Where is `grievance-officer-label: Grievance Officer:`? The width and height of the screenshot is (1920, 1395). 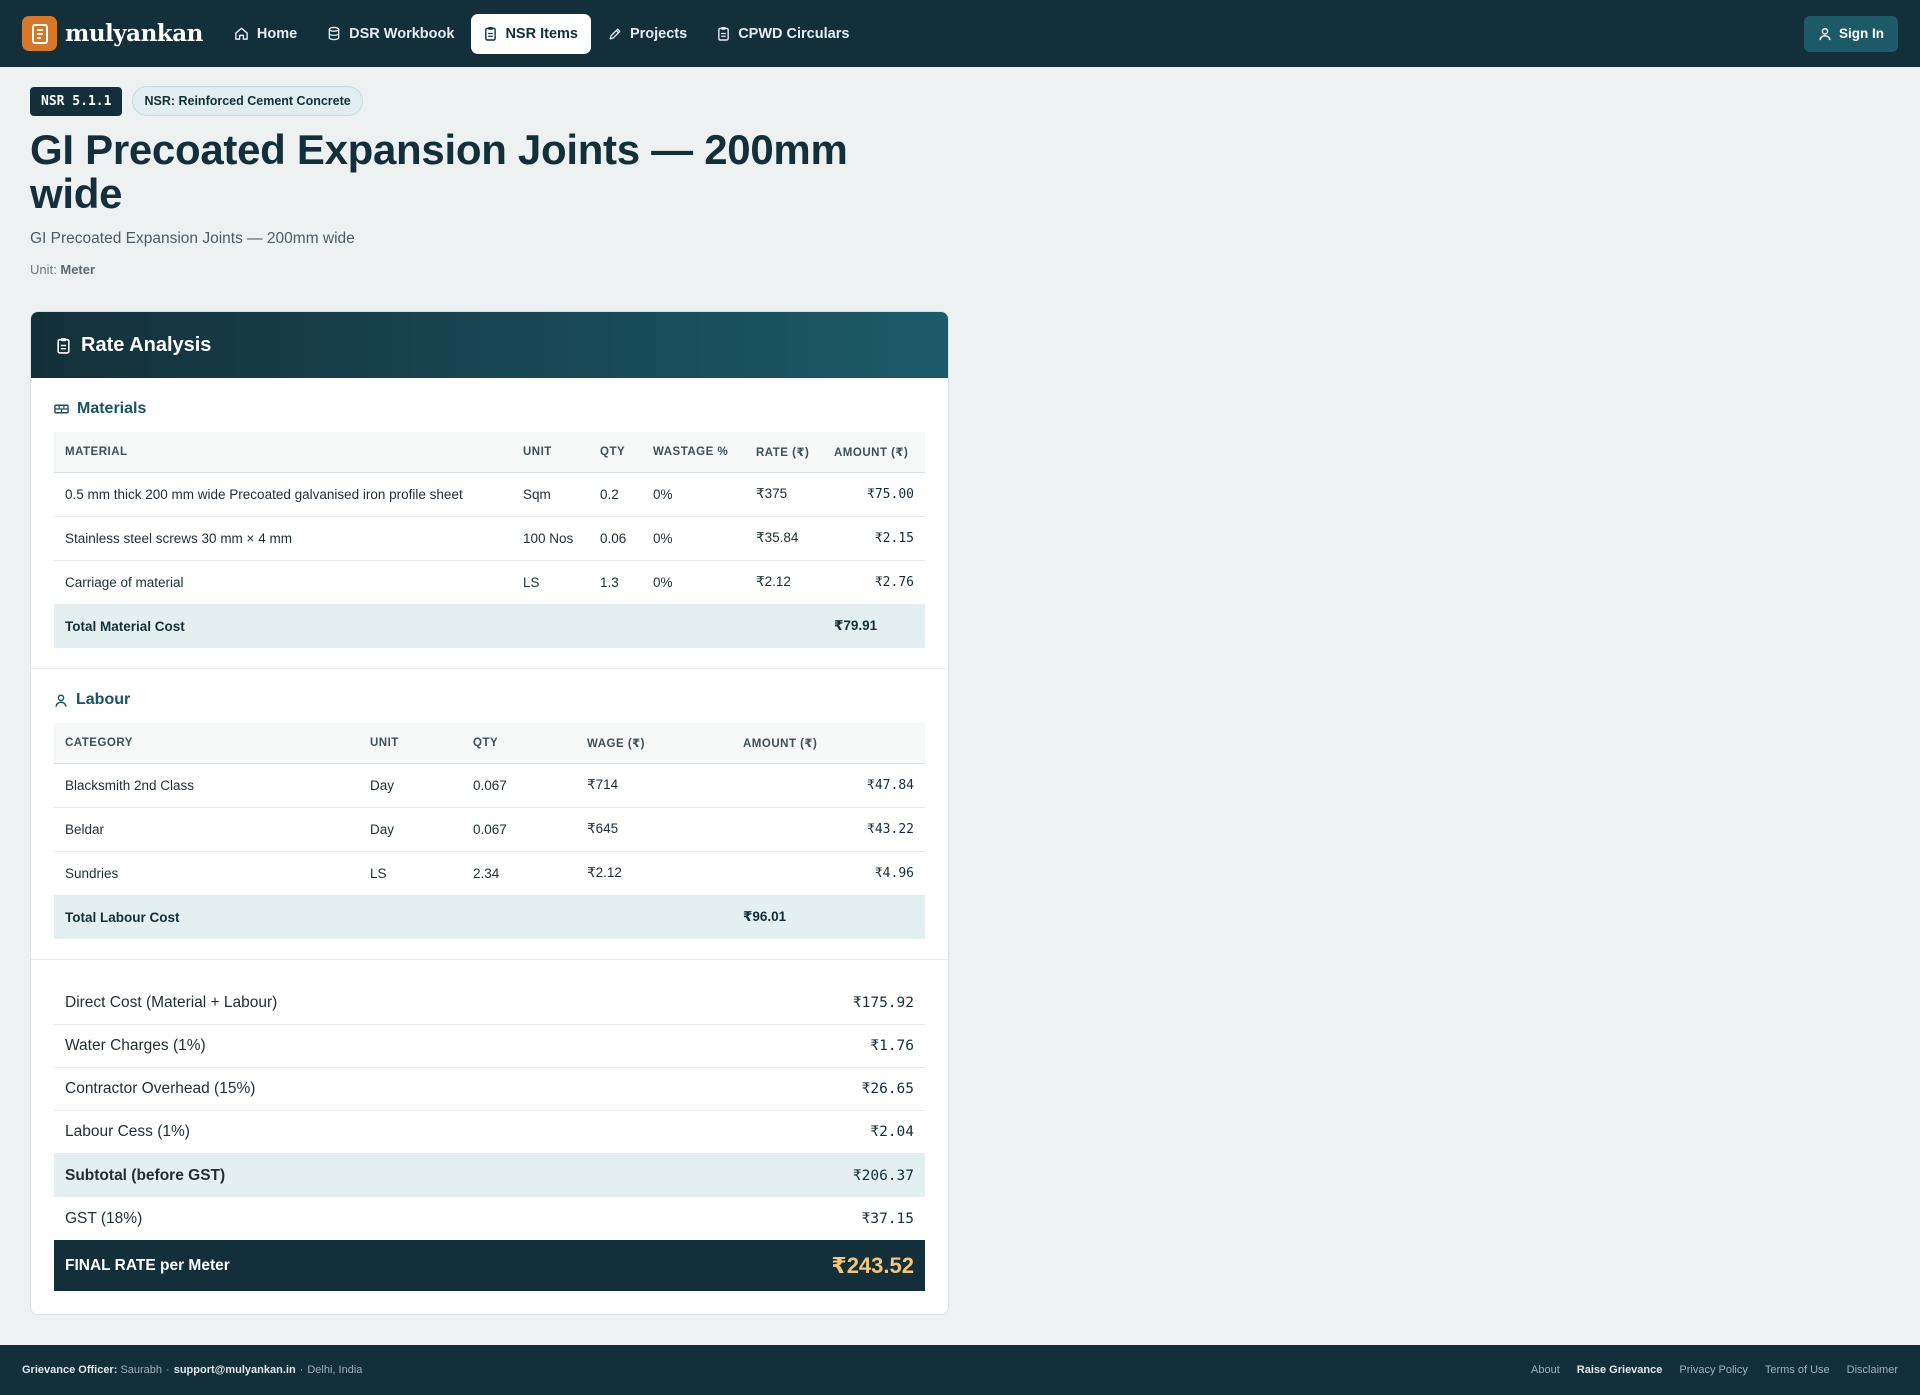
grievance-officer-label: Grievance Officer: is located at coordinates (70, 1370).